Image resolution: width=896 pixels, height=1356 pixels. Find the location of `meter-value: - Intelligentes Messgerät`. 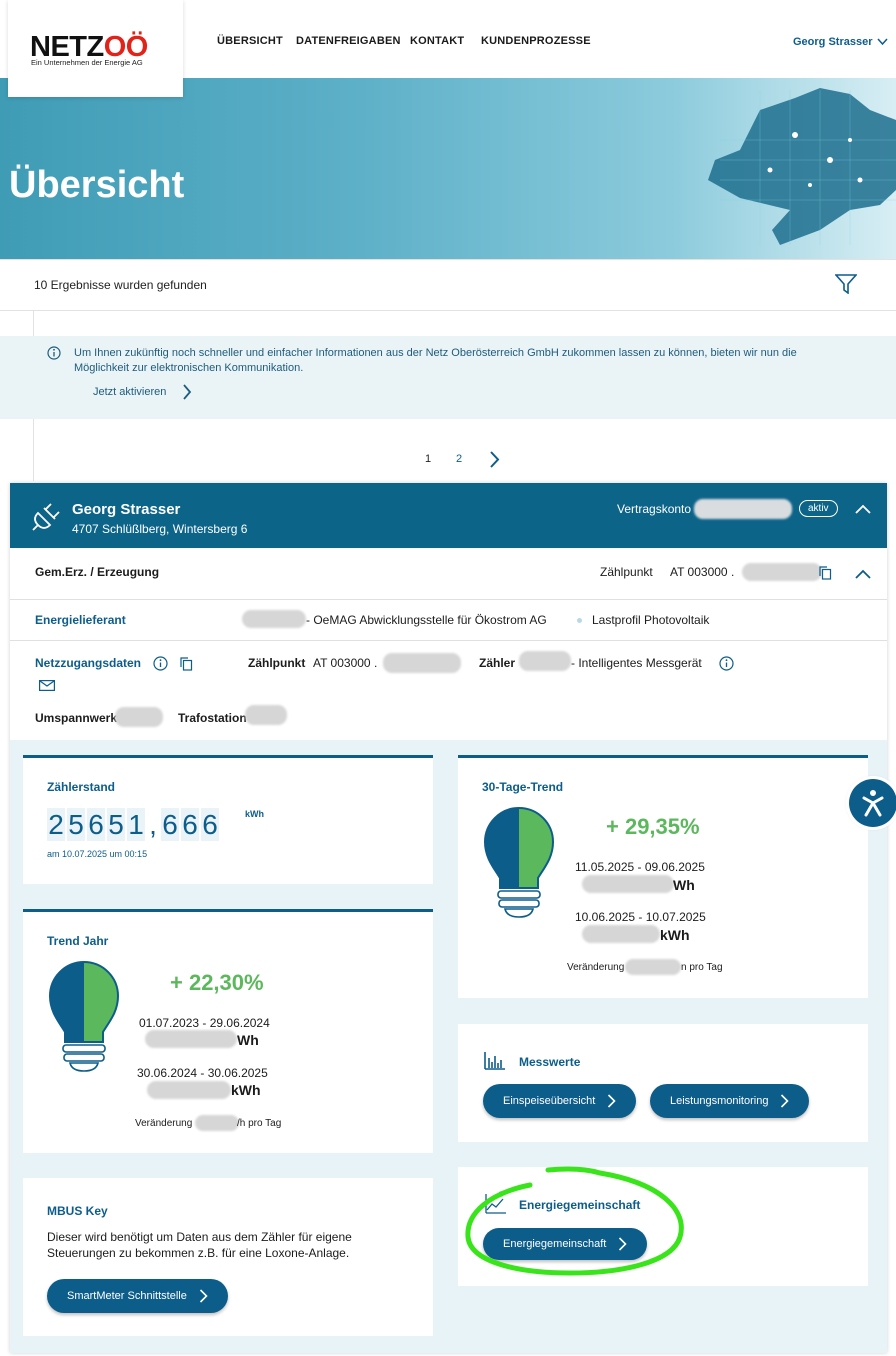

meter-value: - Intelligentes Messgerät is located at coordinates (636, 663).